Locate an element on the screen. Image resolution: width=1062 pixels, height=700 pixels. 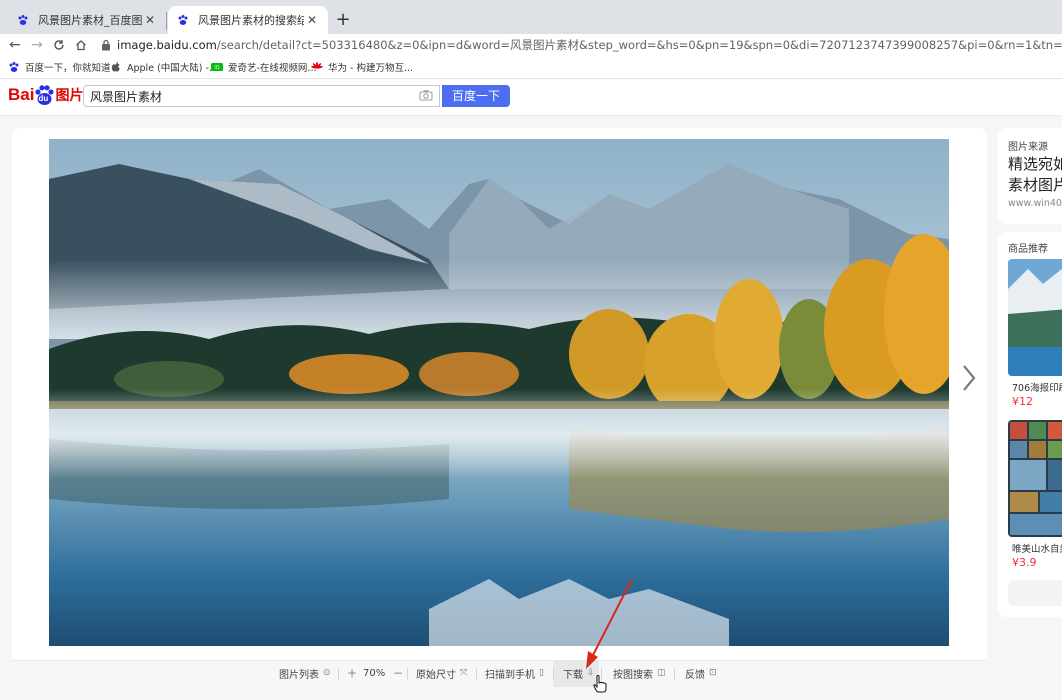
product-title-2: 唯美山水自然 is located at coordinates (1037, 548).